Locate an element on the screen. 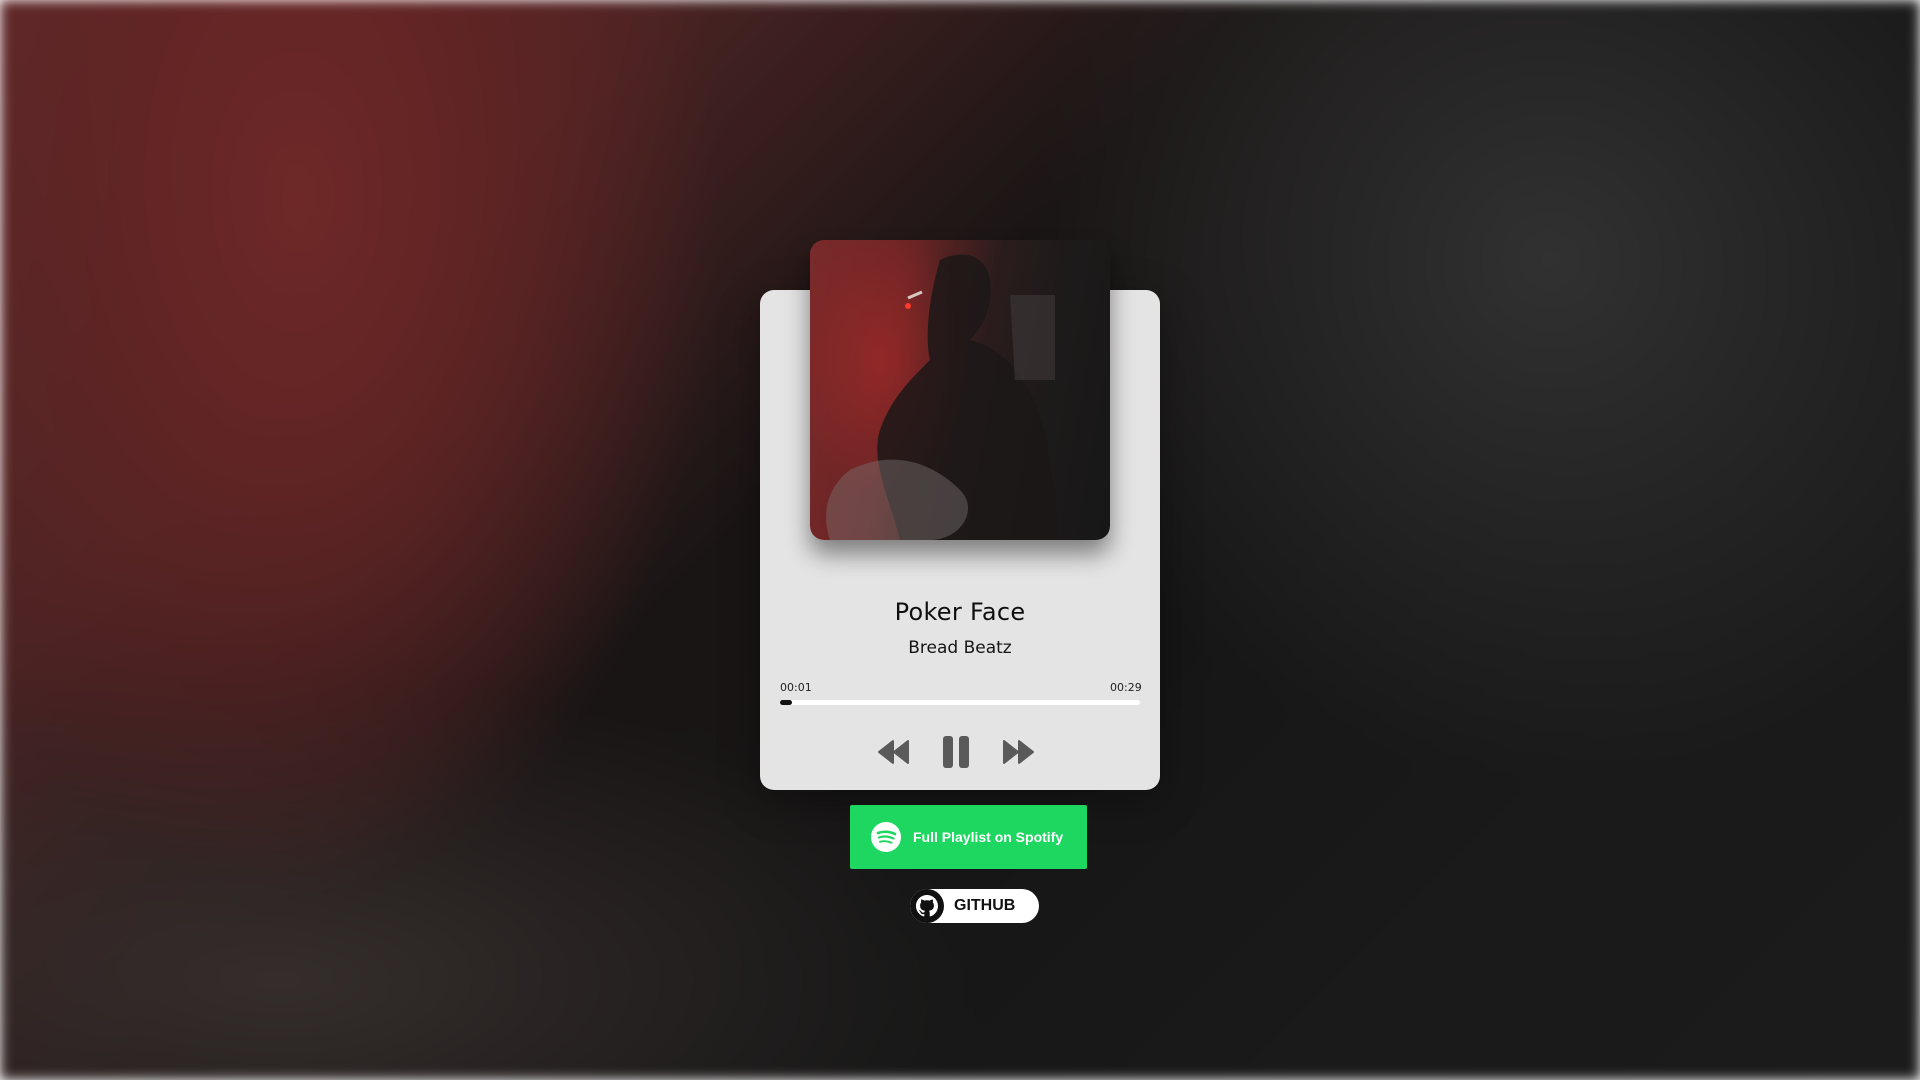 The image size is (1920, 1080). current-time: 00:01 is located at coordinates (796, 687).